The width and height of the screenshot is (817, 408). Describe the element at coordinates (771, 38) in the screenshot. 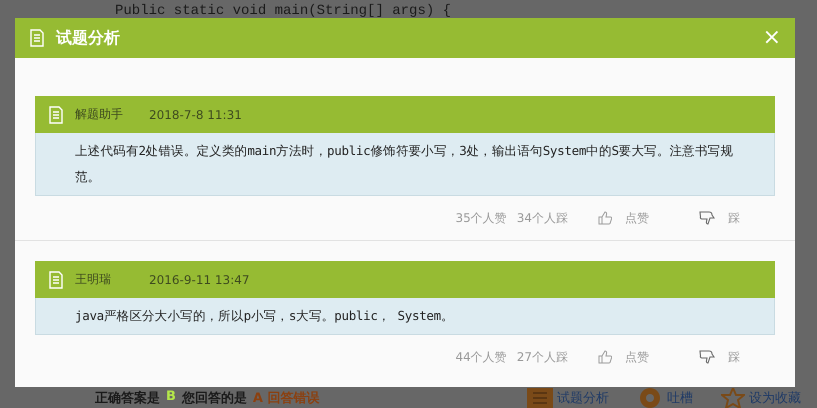

I see `close-button: ×` at that location.